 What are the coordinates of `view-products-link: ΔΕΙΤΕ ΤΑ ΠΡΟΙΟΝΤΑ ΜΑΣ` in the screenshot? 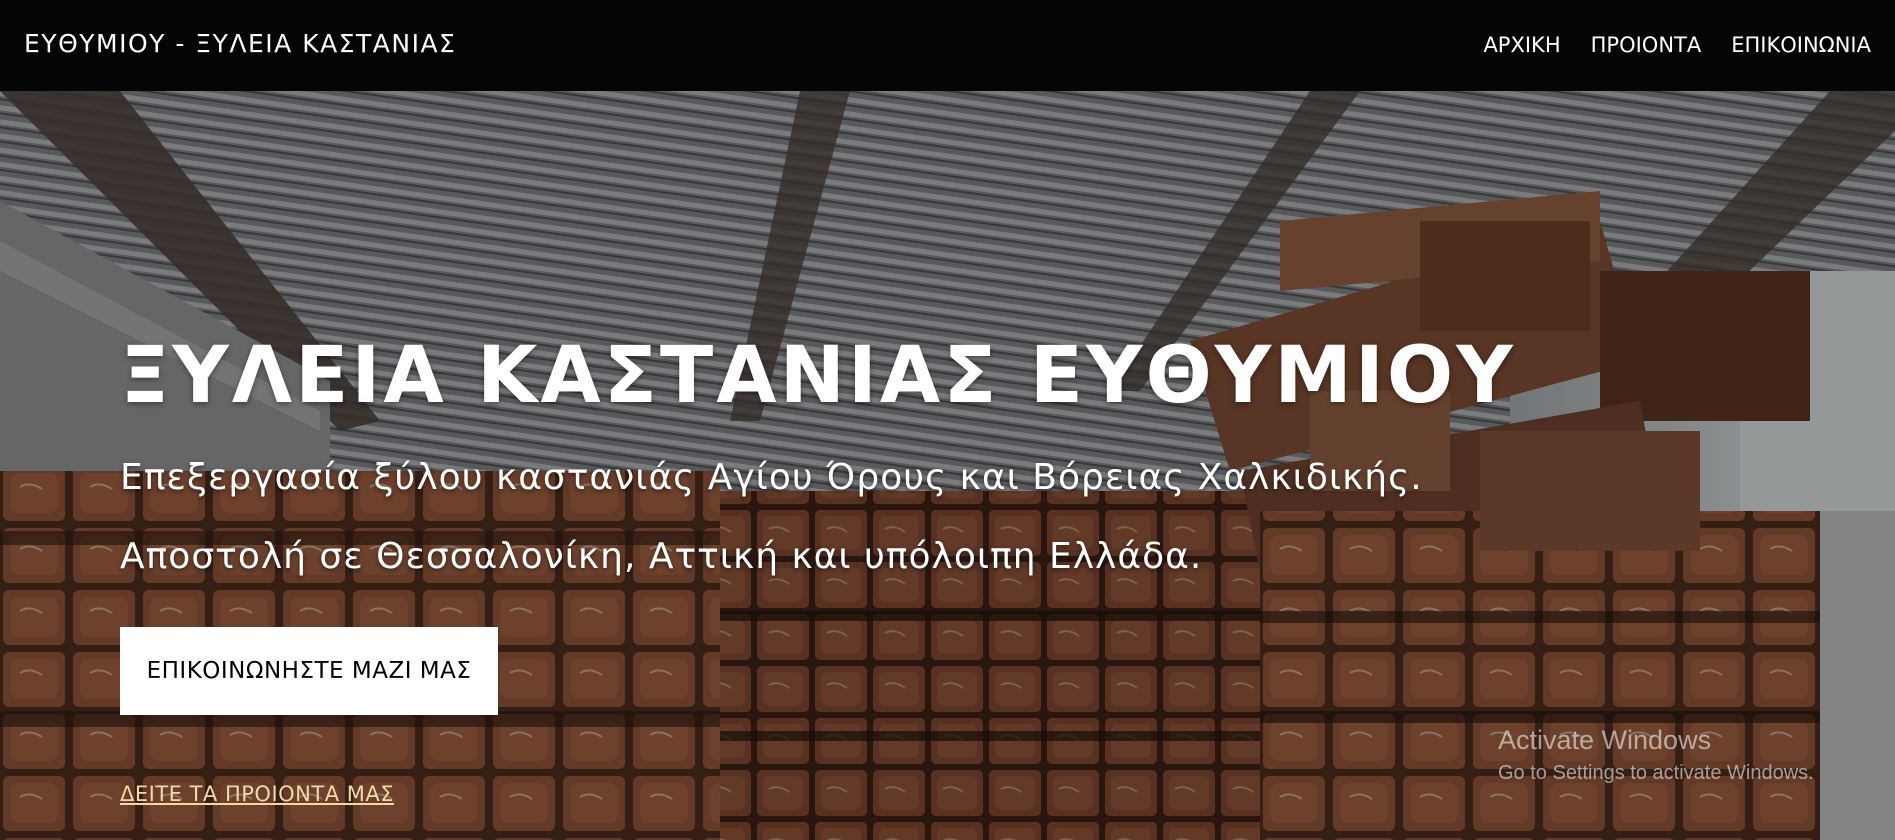 It's located at (257, 794).